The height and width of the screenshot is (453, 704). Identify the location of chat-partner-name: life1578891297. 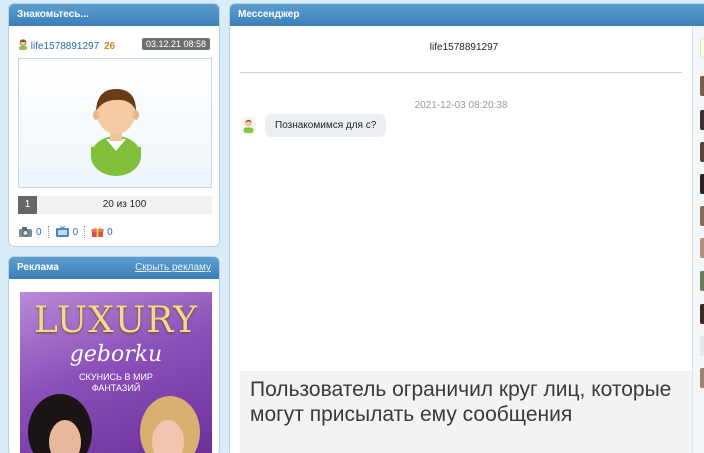
(464, 47).